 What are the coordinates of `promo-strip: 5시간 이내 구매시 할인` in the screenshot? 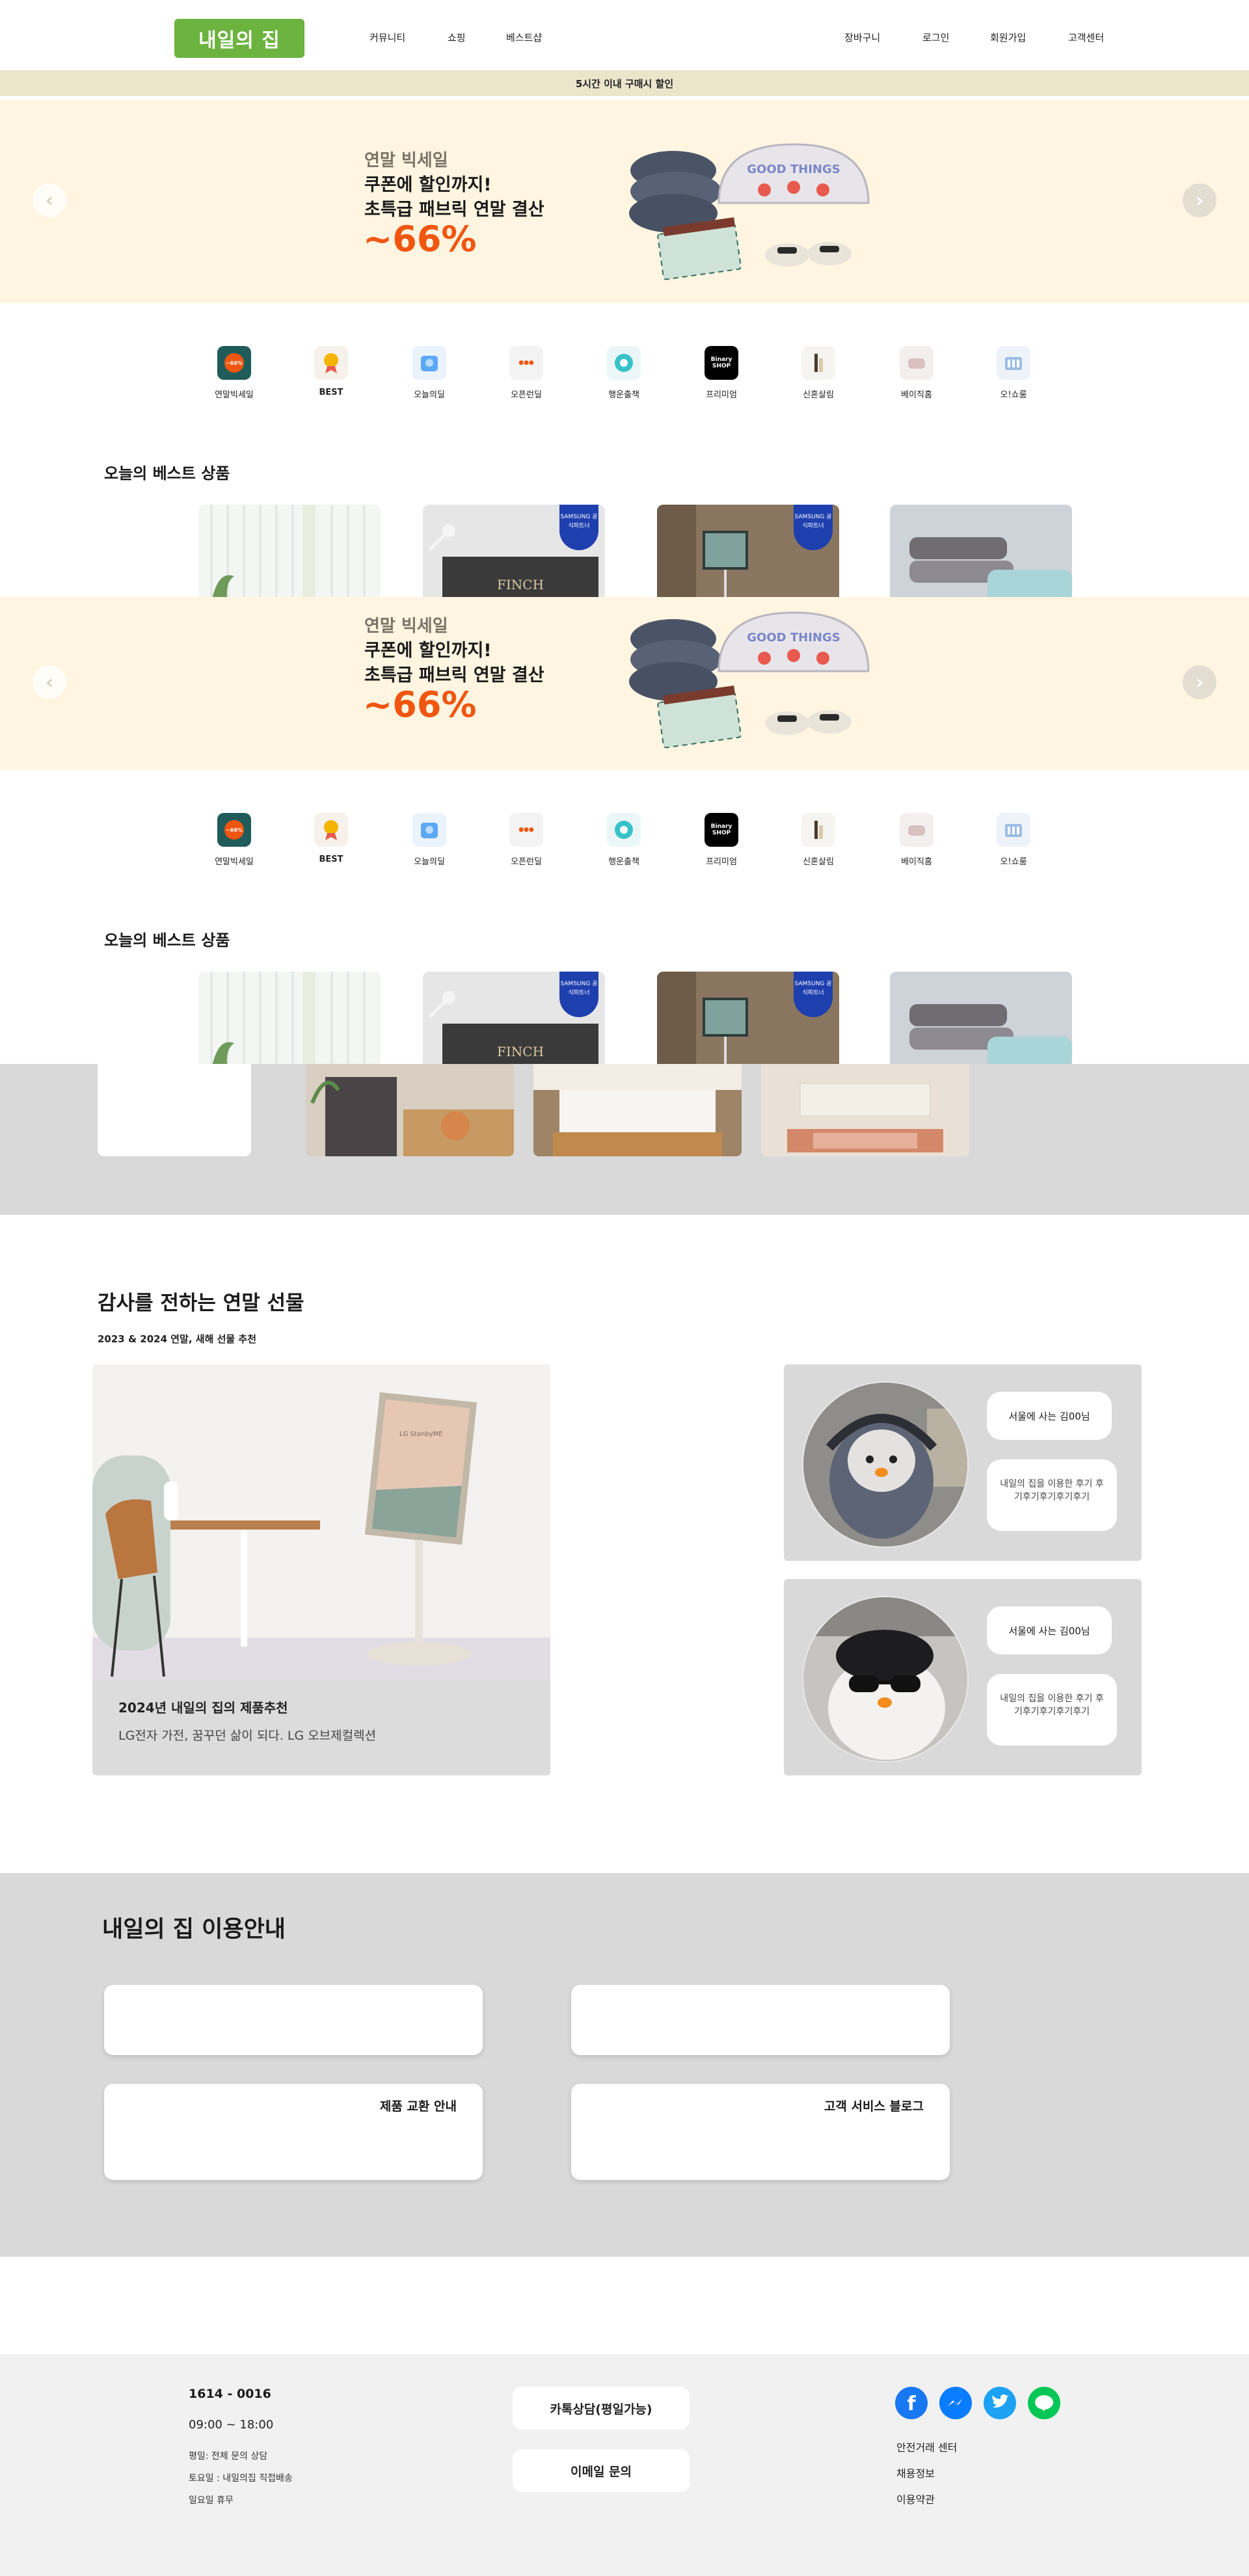 It's located at (624, 83).